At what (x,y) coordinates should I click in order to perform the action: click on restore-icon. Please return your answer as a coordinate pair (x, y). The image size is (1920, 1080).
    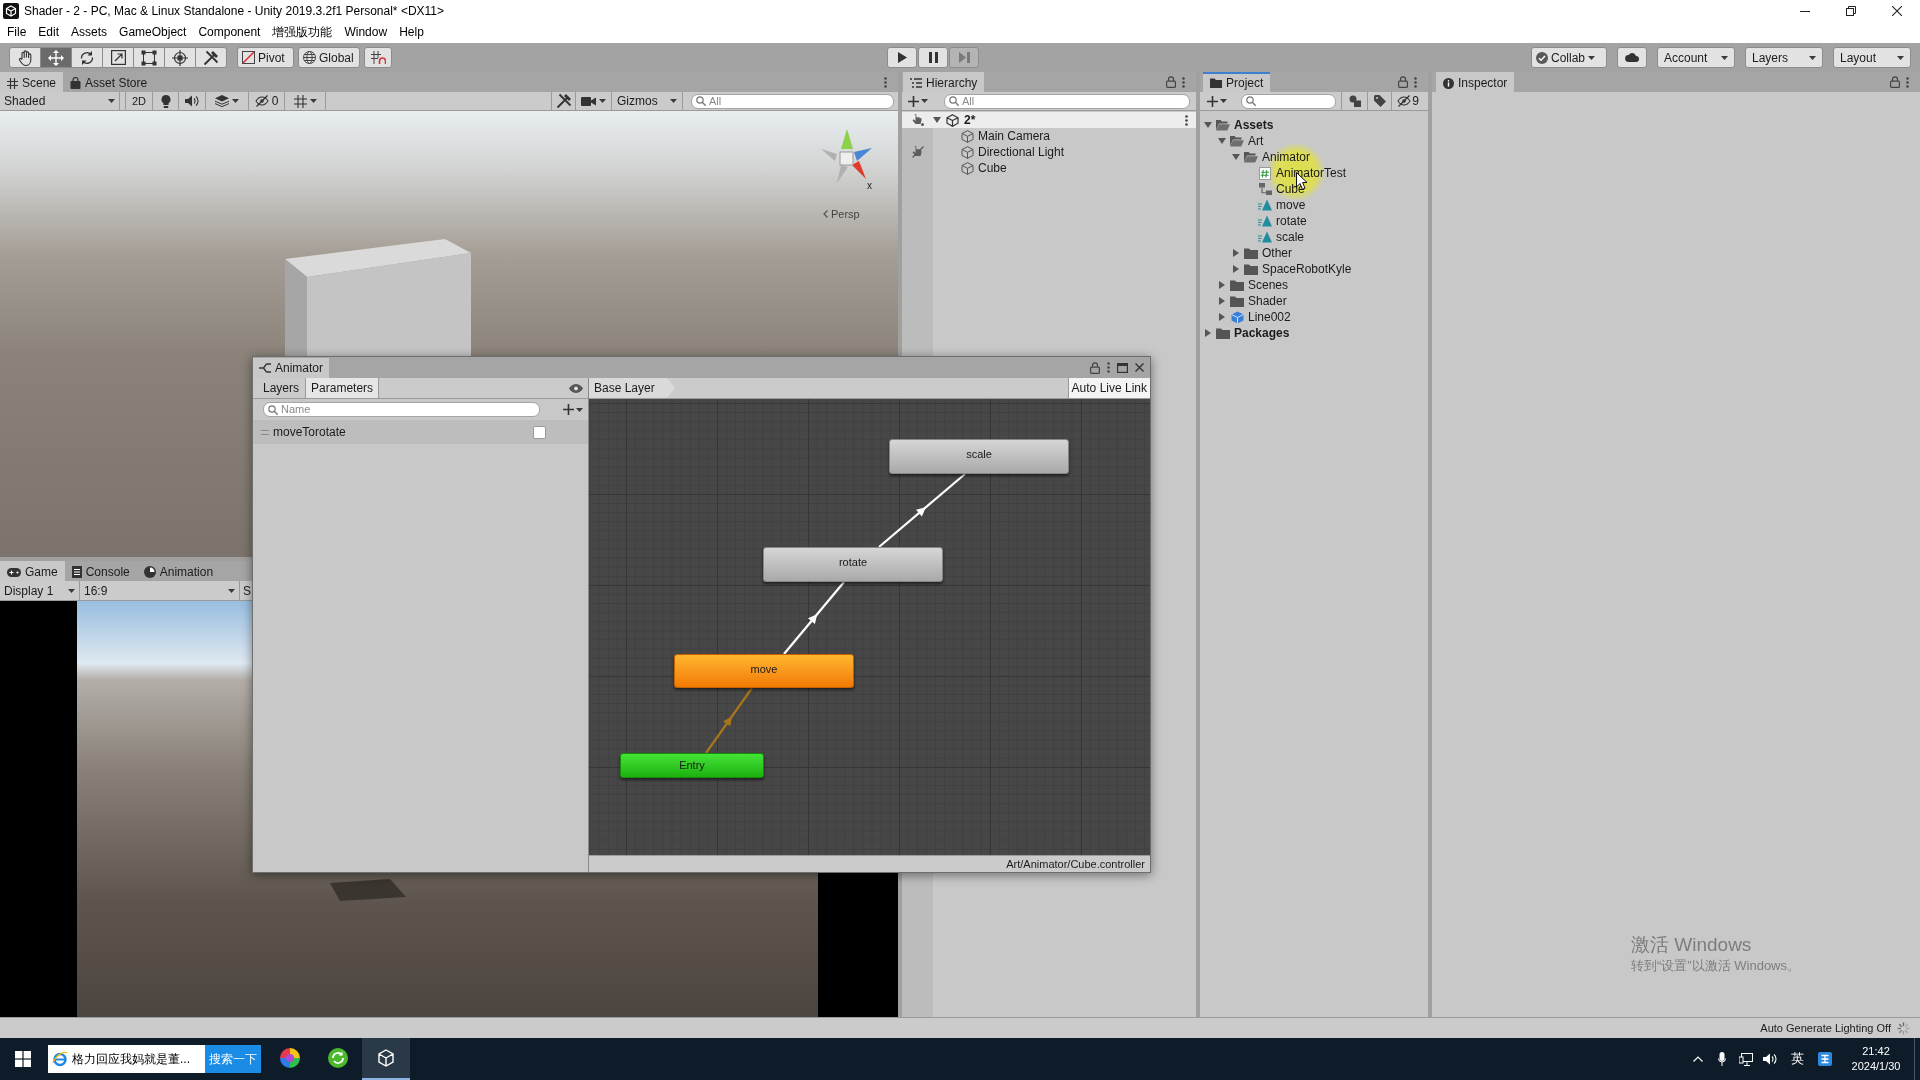
    Looking at the image, I should click on (1851, 11).